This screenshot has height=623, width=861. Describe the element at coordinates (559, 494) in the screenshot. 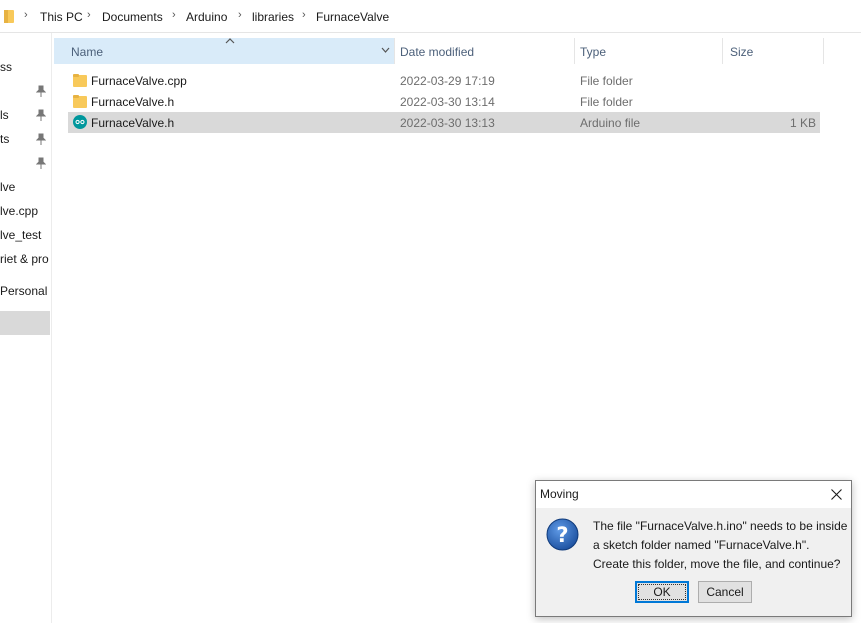

I see `dialog-title: Moving` at that location.